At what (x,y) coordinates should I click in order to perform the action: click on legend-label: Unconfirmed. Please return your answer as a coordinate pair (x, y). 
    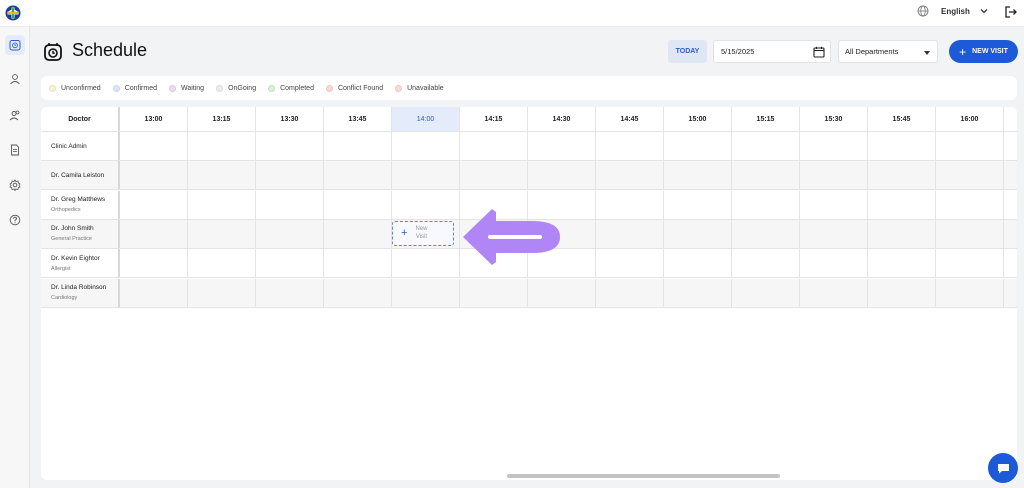
    Looking at the image, I should click on (81, 88).